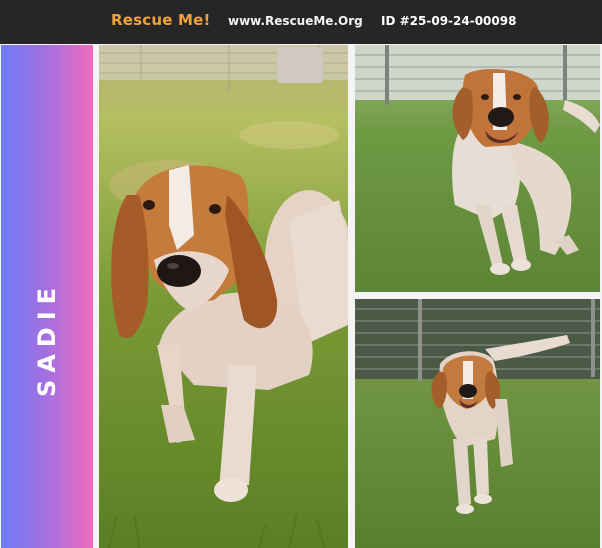 The image size is (602, 548). Describe the element at coordinates (47, 339) in the screenshot. I see `pet-name: SADIE` at that location.